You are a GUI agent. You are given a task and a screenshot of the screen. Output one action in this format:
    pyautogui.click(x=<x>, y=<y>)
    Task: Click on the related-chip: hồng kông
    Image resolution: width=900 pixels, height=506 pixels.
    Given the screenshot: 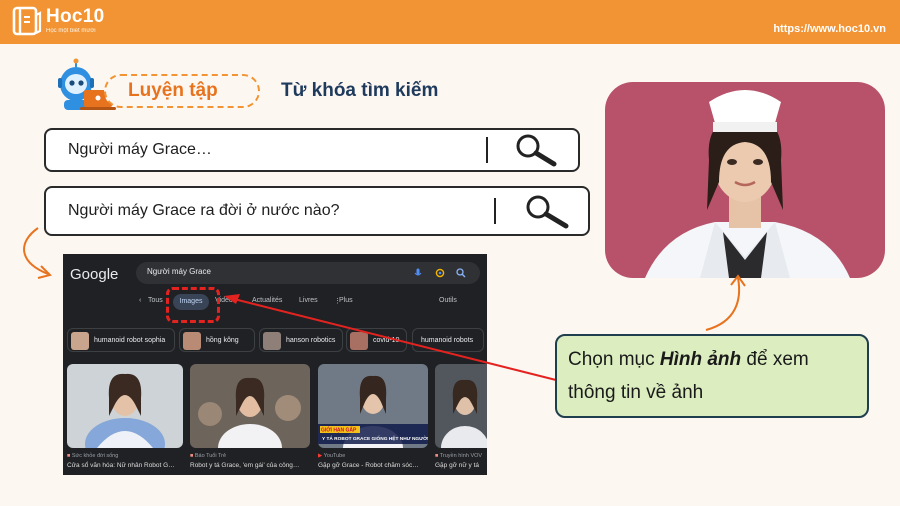 What is the action you would take?
    pyautogui.click(x=217, y=340)
    